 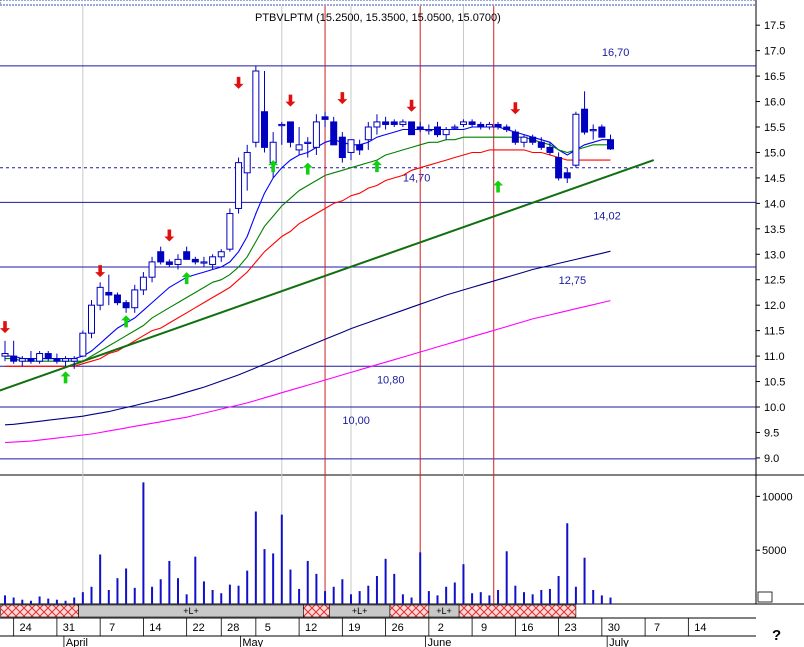 What do you see at coordinates (777, 497) in the screenshot?
I see `volume-tick-label-0: 10000` at bounding box center [777, 497].